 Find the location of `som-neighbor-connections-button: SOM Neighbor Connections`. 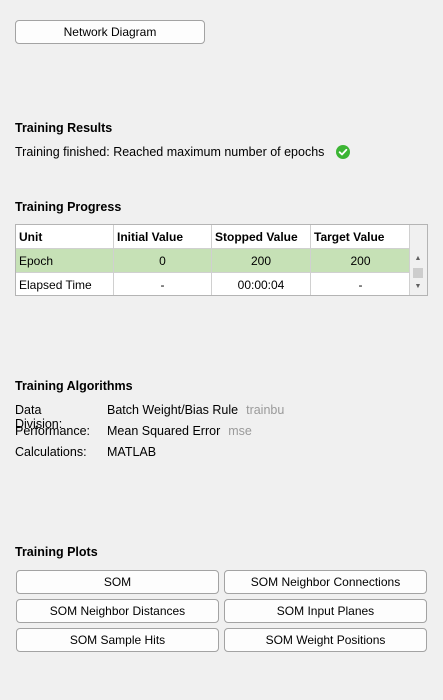

som-neighbor-connections-button: SOM Neighbor Connections is located at coordinates (325, 582).